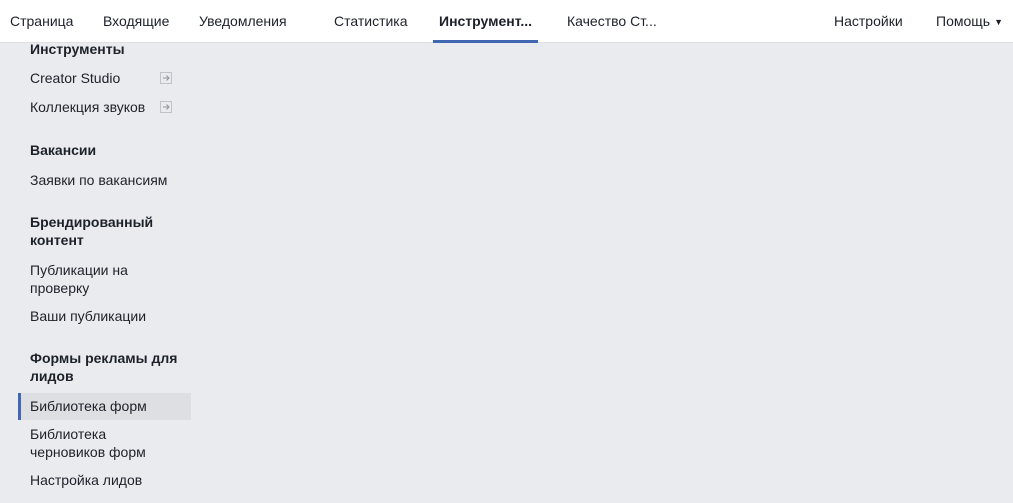 The height and width of the screenshot is (503, 1013). I want to click on tab-page: Страница, so click(41, 21).